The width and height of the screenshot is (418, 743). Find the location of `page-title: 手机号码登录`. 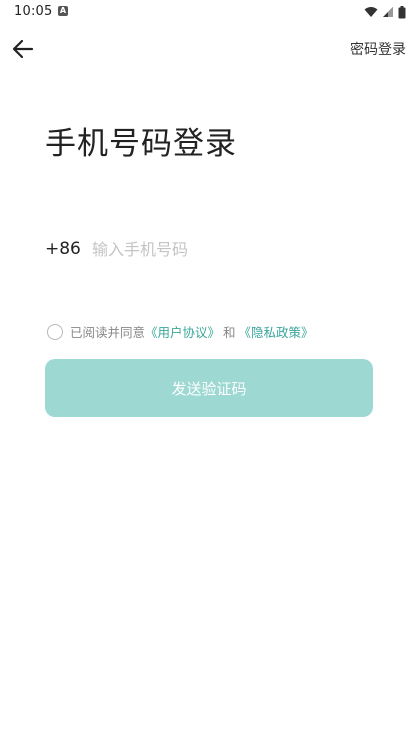

page-title: 手机号码登录 is located at coordinates (141, 144).